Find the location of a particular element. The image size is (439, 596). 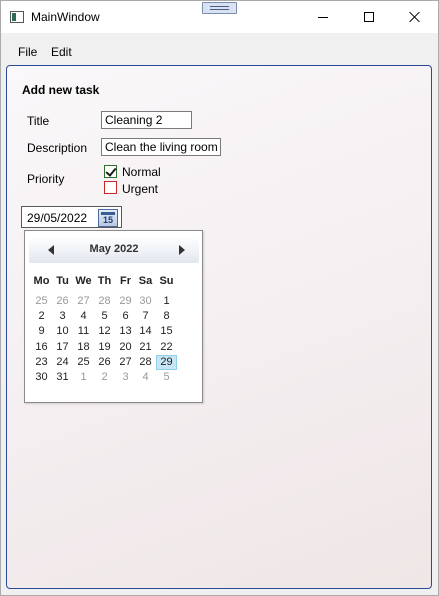

weekday-header: Tu is located at coordinates (62, 281).